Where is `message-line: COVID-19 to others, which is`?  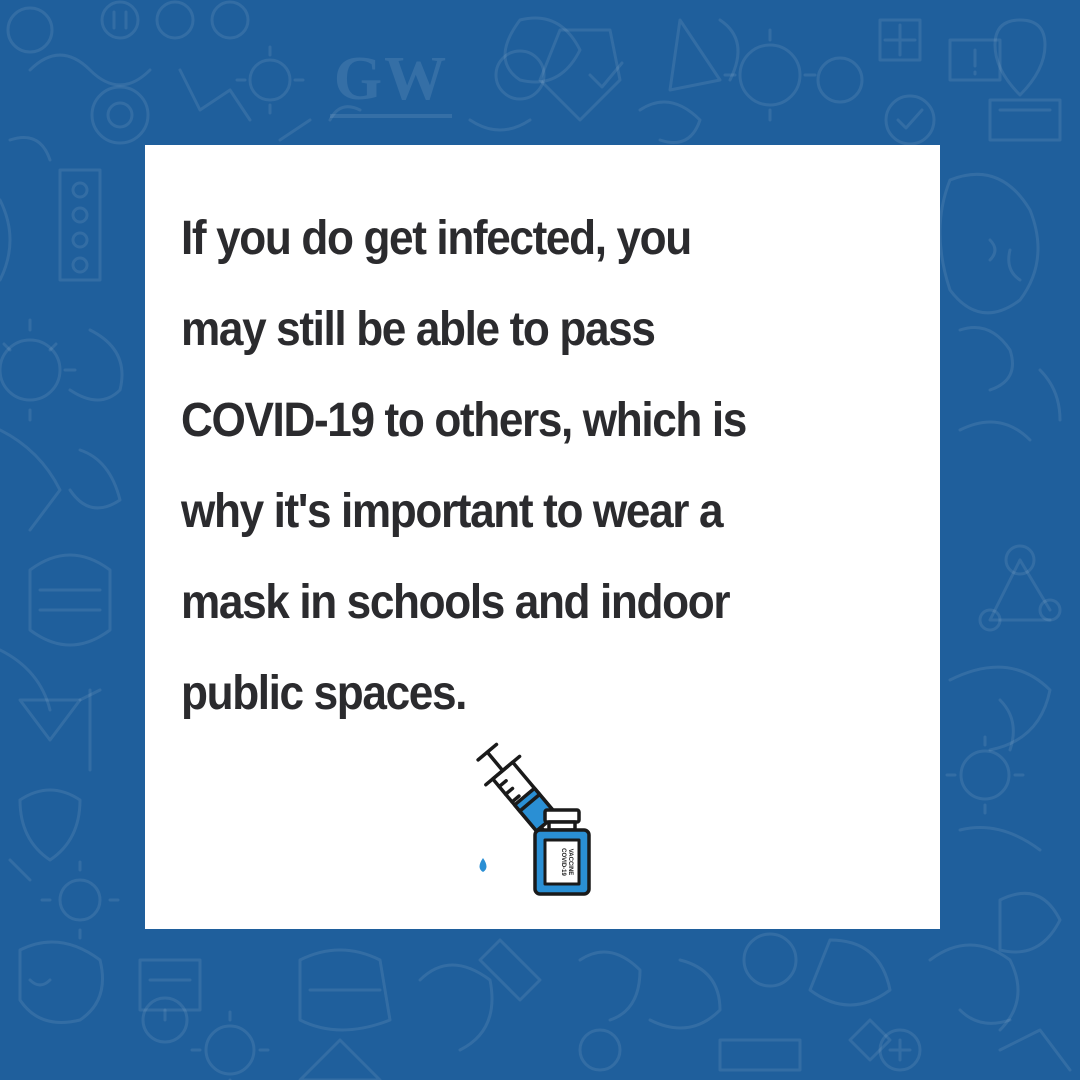
message-line: COVID-19 to others, which is is located at coordinates (464, 420).